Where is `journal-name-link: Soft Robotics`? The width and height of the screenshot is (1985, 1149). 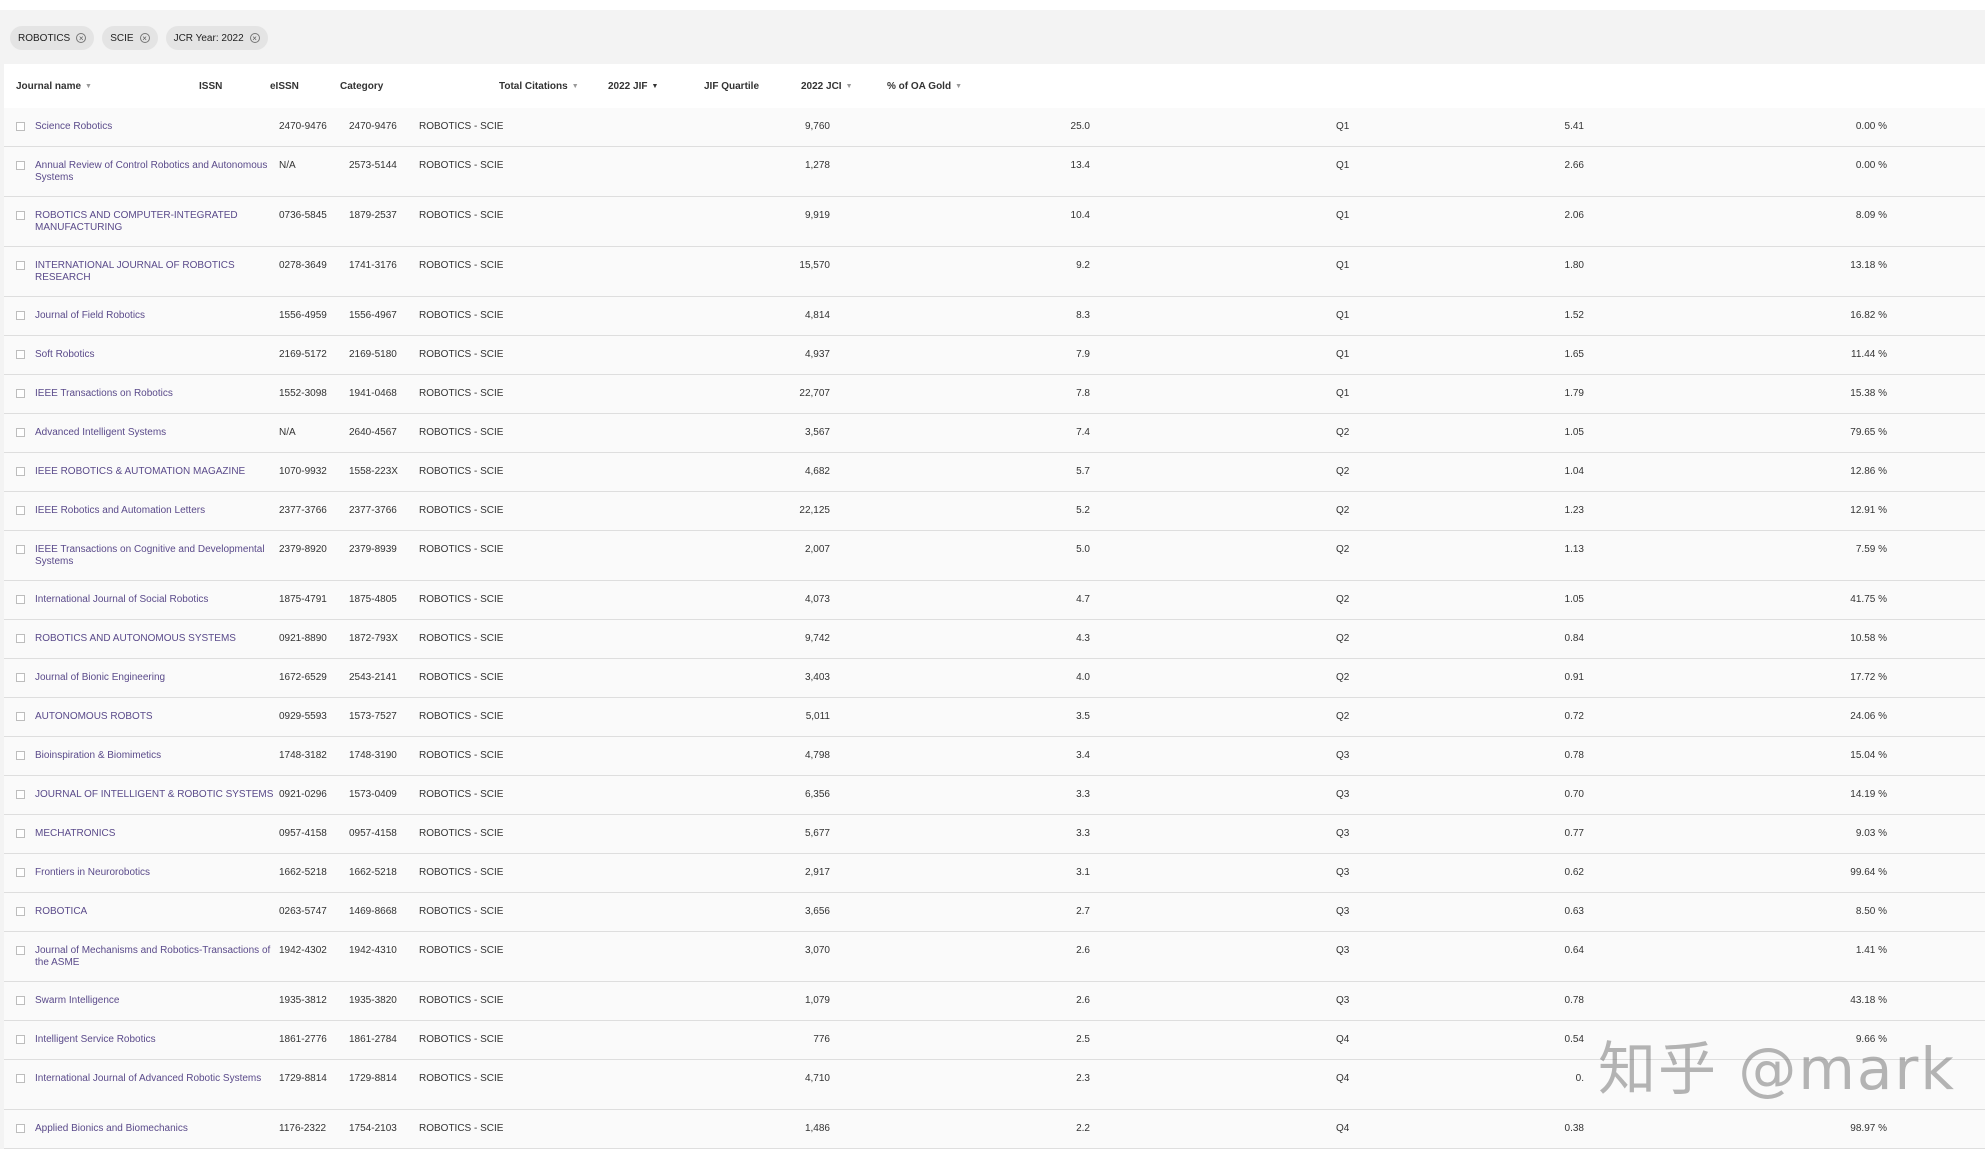
journal-name-link: Soft Robotics is located at coordinates (157, 355).